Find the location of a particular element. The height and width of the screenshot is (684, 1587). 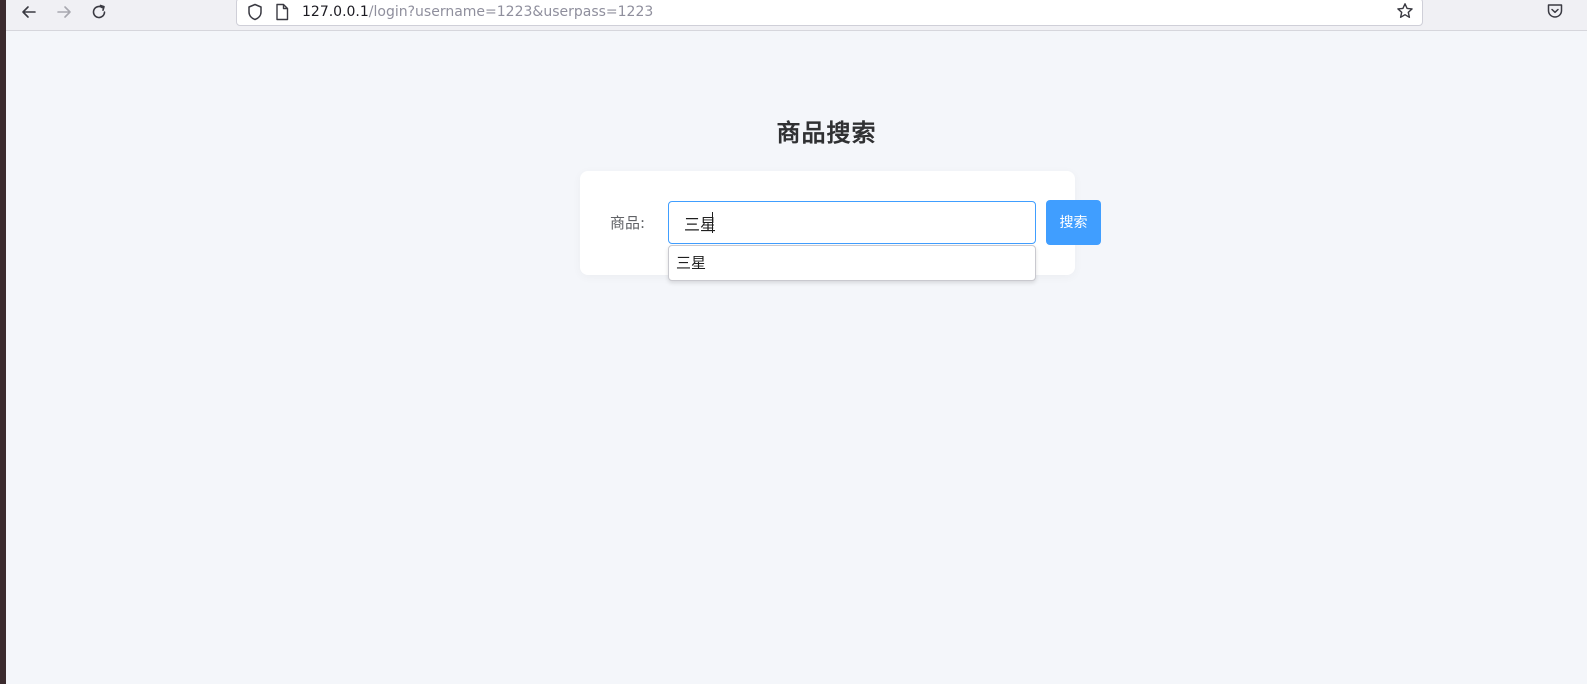

shield-icon is located at coordinates (255, 12).